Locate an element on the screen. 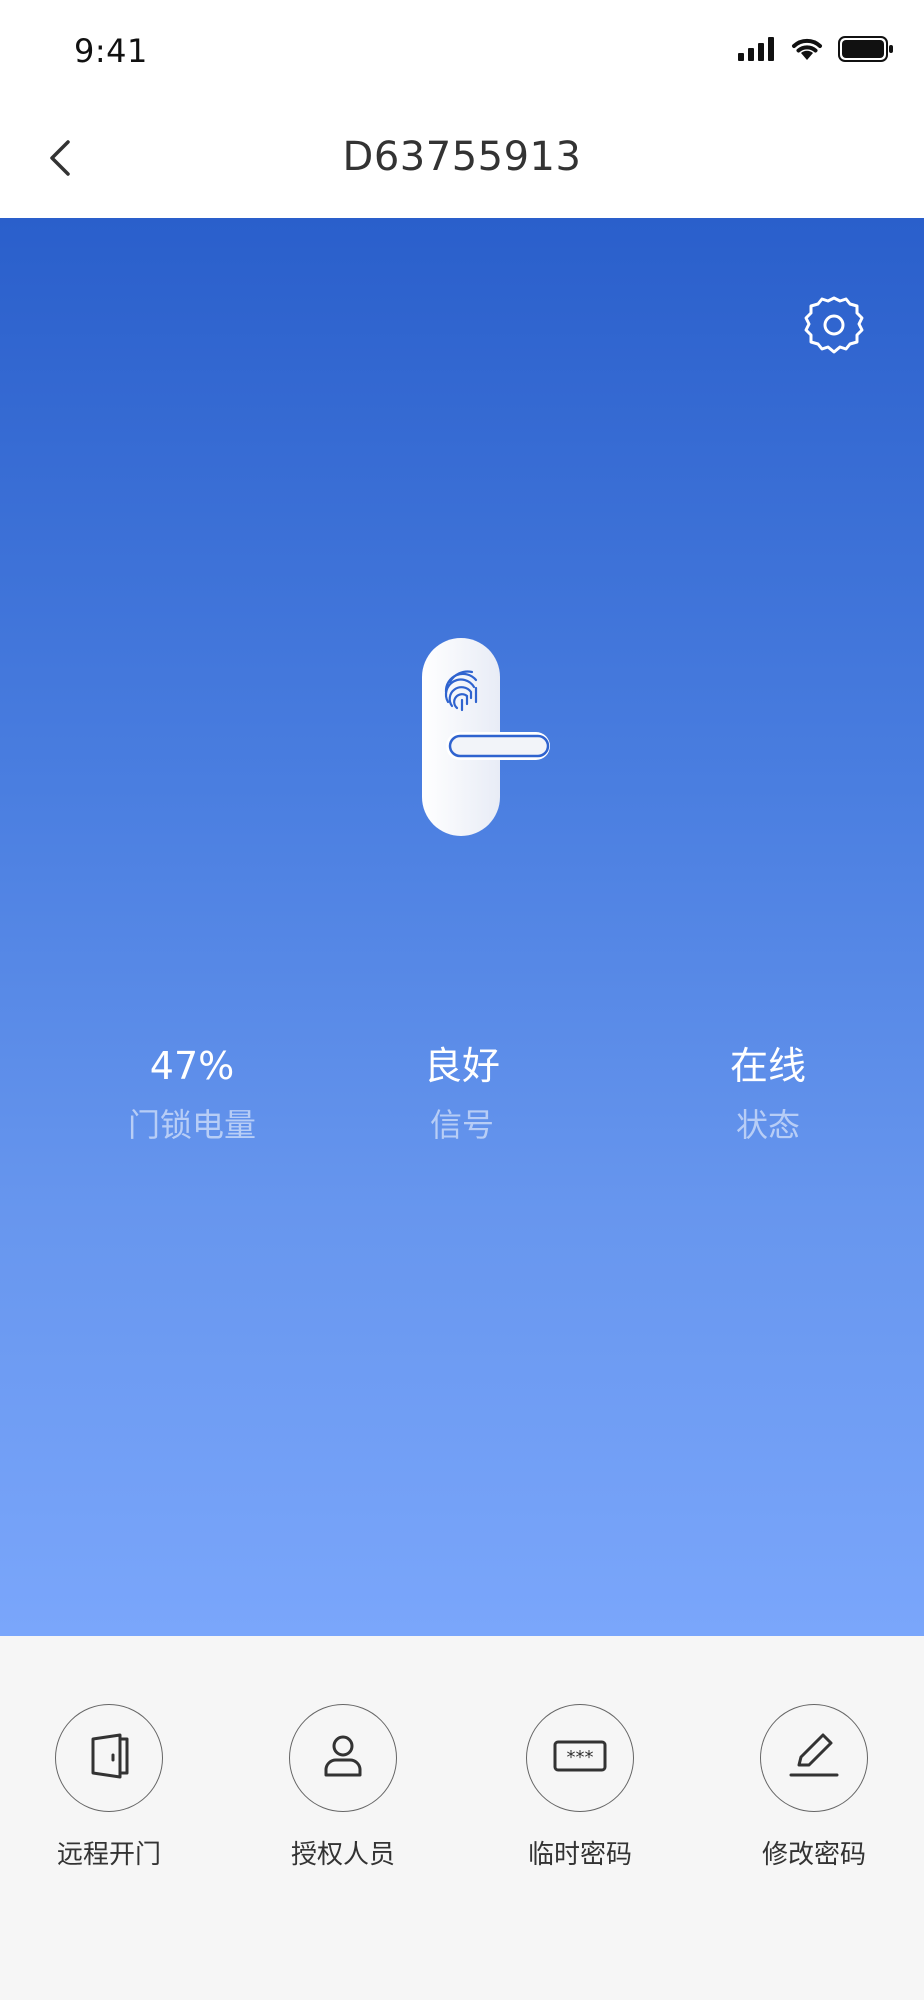 The height and width of the screenshot is (2000, 924). password-icon: *** is located at coordinates (580, 1758).